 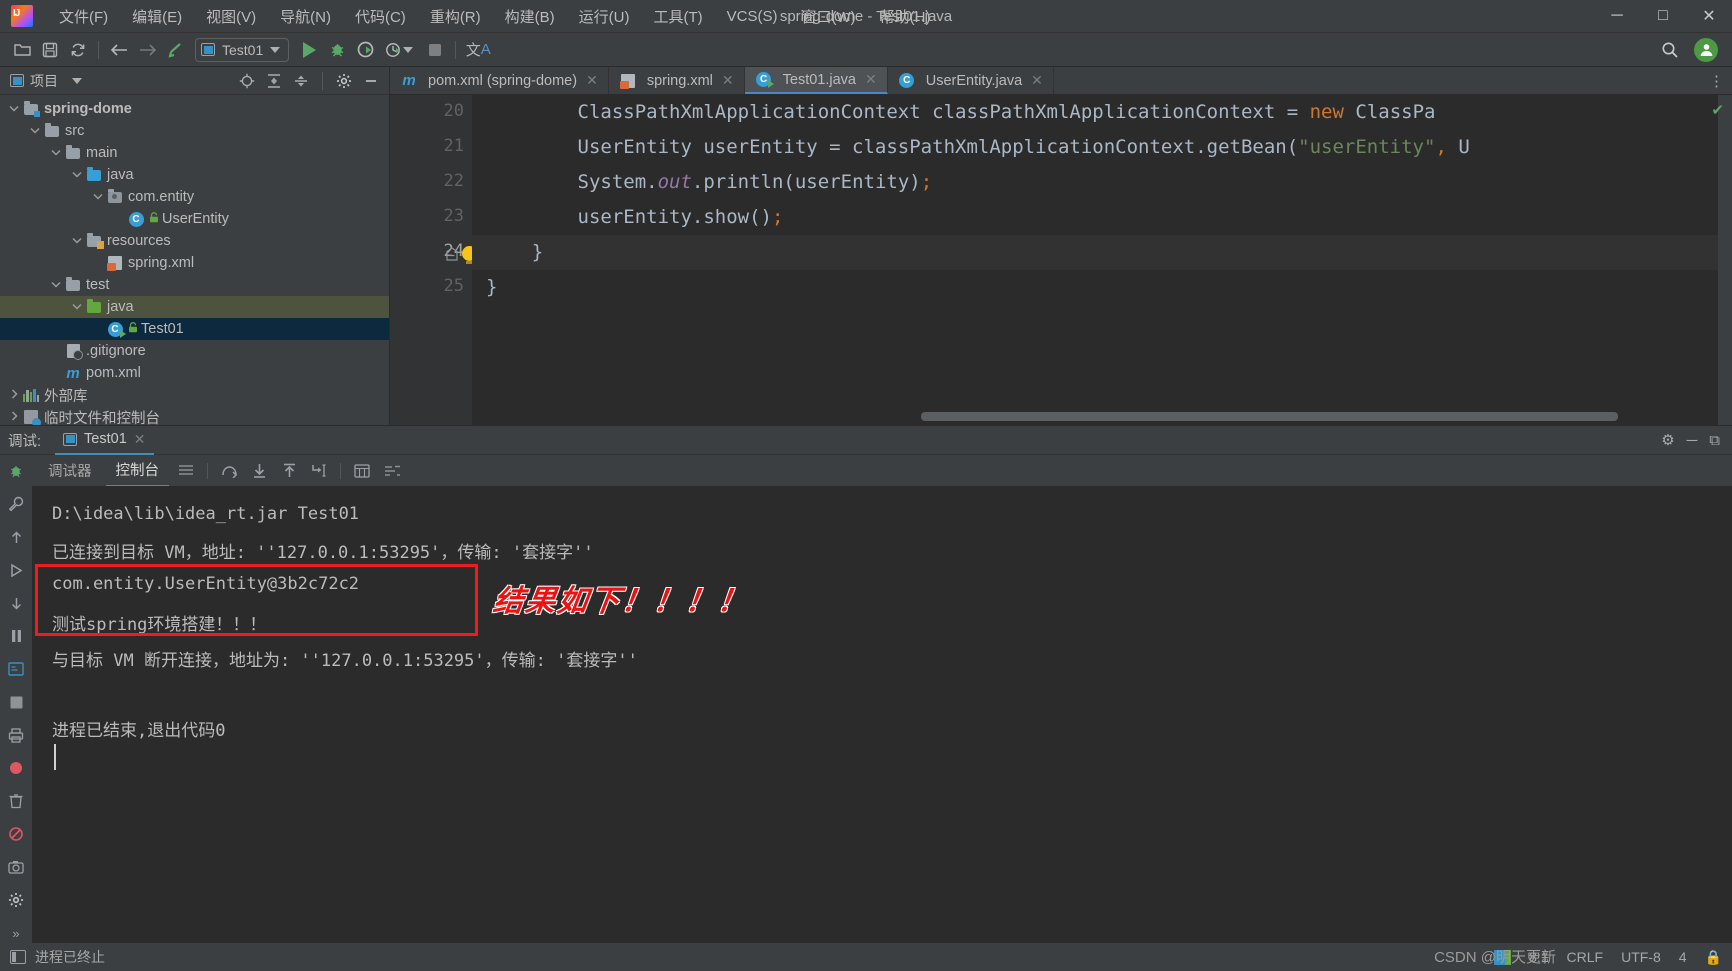 What do you see at coordinates (16, 867) in the screenshot?
I see `camera-icon` at bounding box center [16, 867].